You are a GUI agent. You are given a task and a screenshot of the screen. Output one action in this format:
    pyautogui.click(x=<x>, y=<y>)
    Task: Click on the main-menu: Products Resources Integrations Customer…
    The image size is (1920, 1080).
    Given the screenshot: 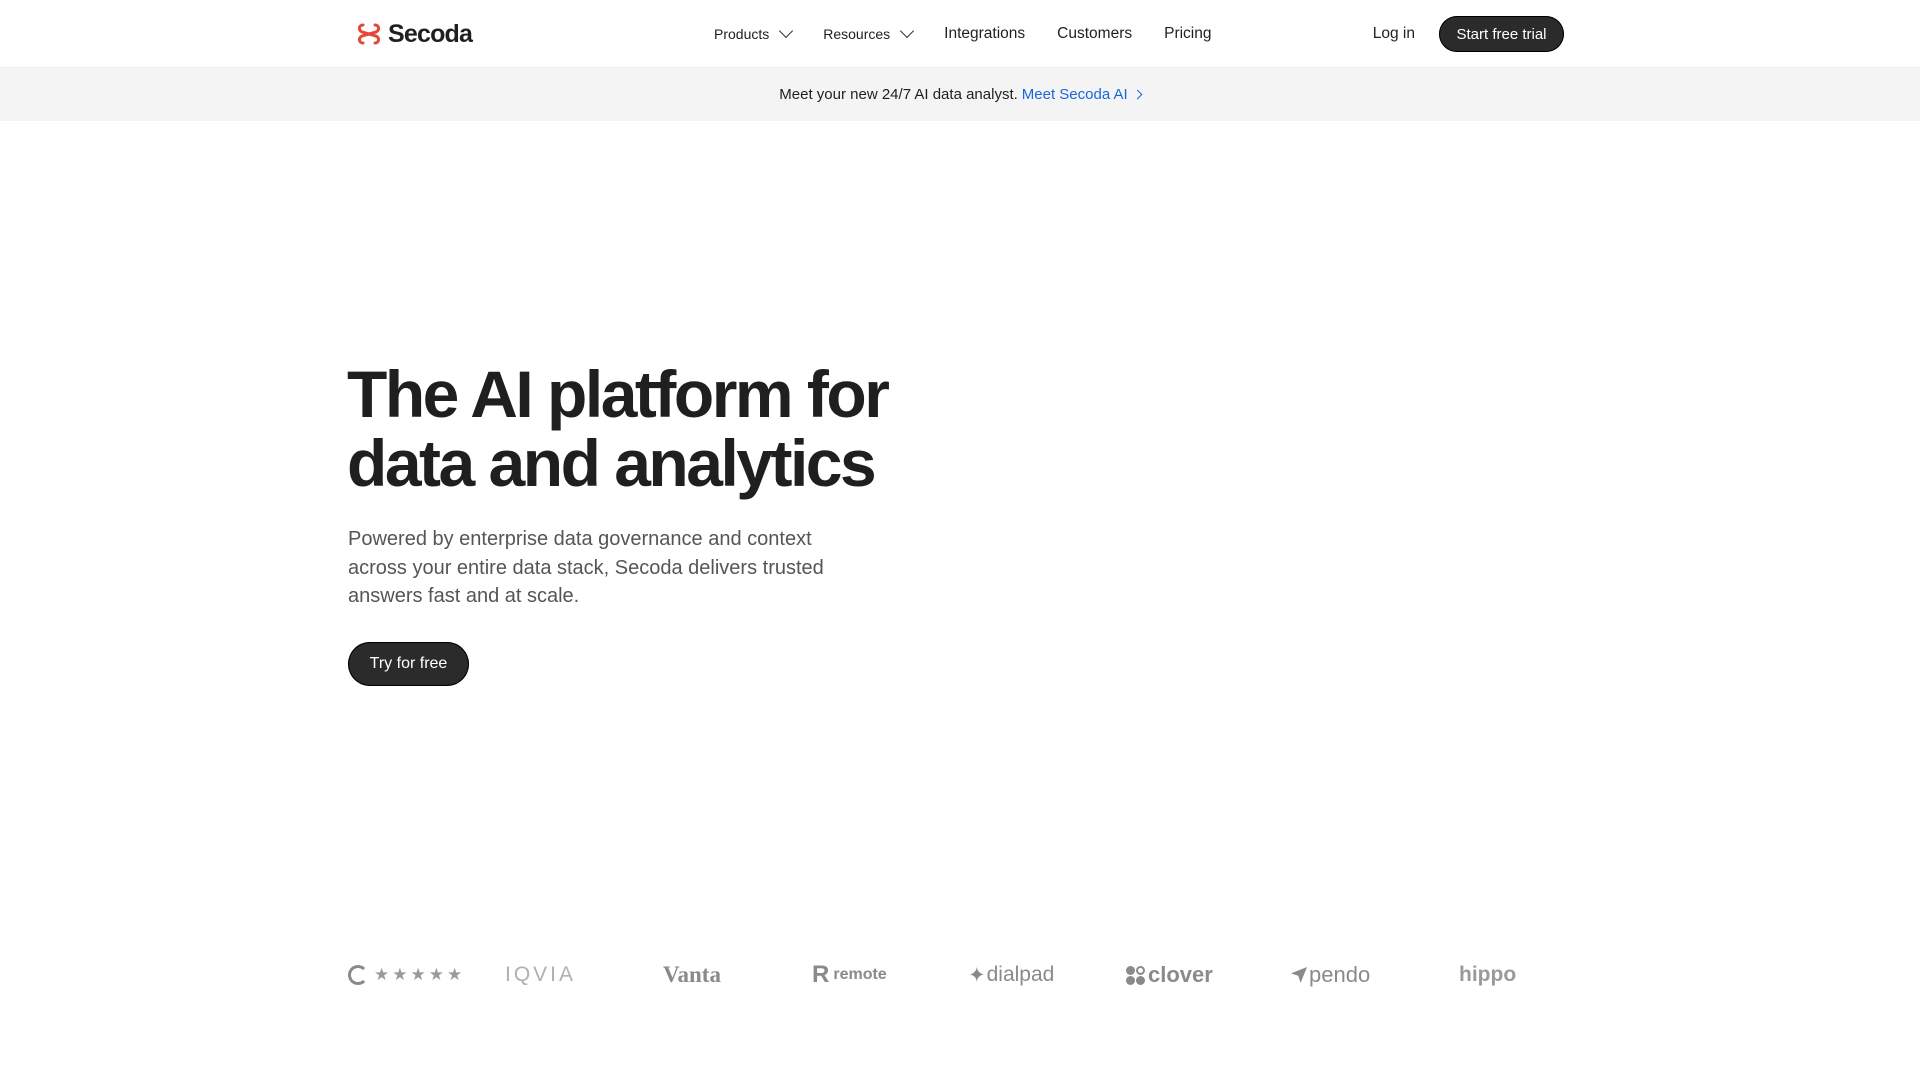 What is the action you would take?
    pyautogui.click(x=963, y=34)
    